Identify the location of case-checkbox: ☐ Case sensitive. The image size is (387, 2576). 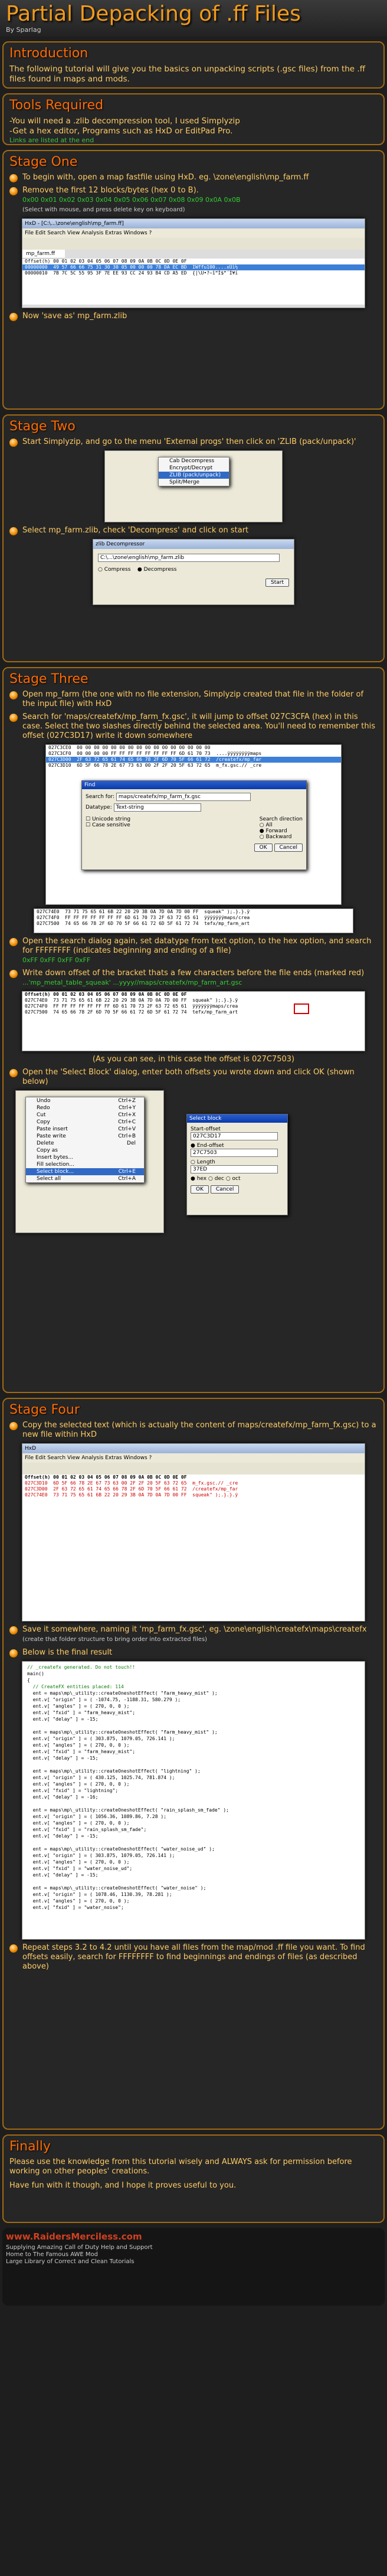
(108, 825).